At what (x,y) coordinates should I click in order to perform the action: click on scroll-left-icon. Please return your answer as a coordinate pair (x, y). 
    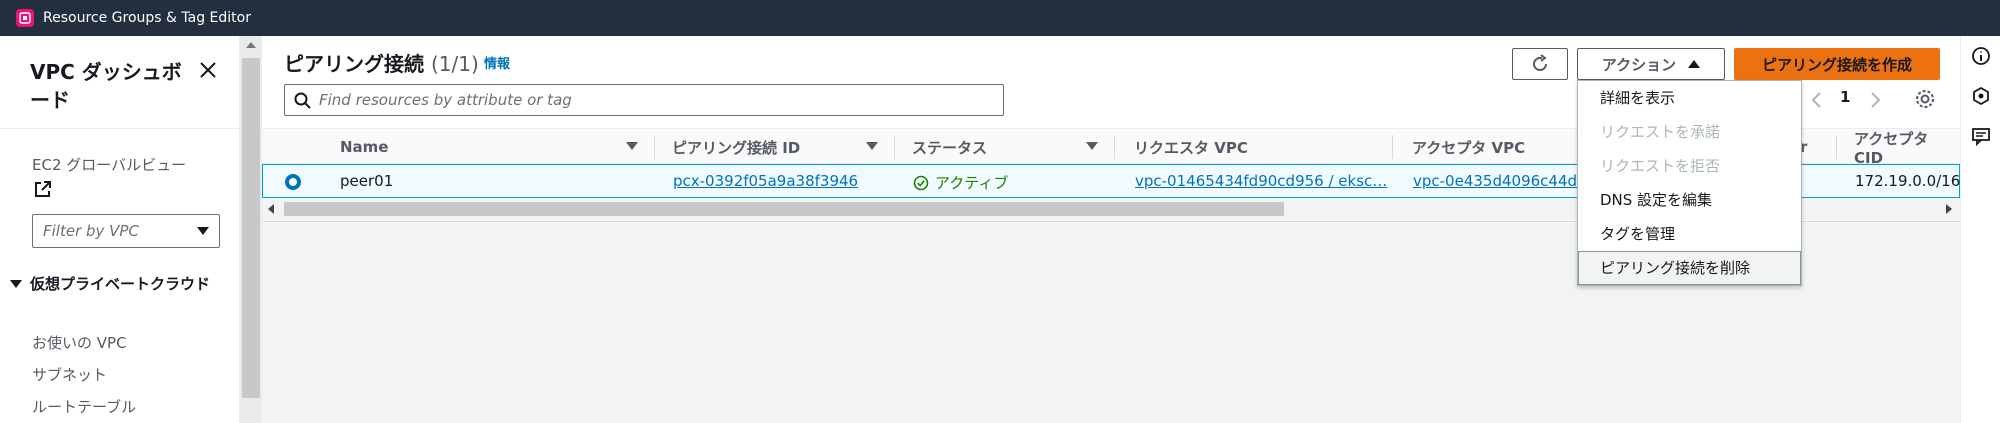
    Looking at the image, I should click on (271, 209).